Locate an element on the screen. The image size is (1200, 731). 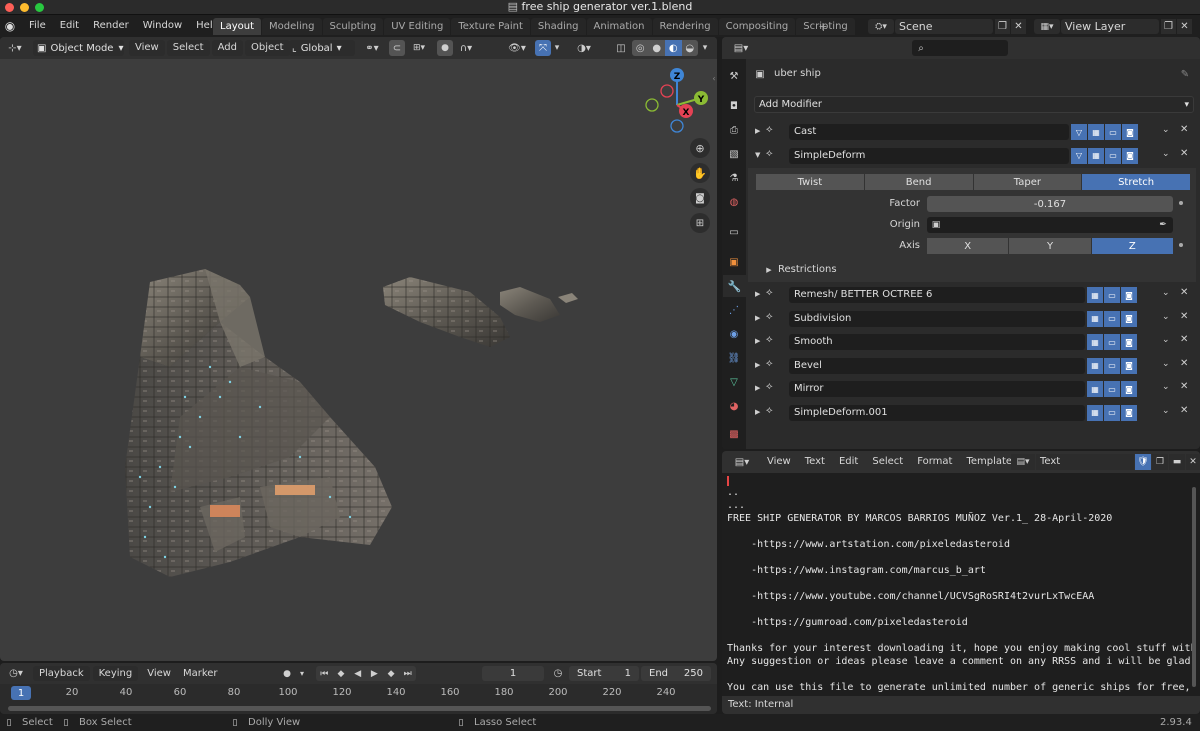
add-workspace-icon: + is located at coordinates (823, 26).